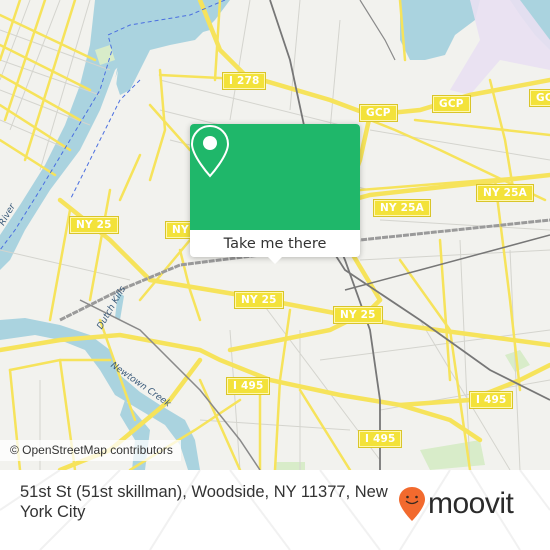  Describe the element at coordinates (452, 455) in the screenshot. I see `park` at that location.